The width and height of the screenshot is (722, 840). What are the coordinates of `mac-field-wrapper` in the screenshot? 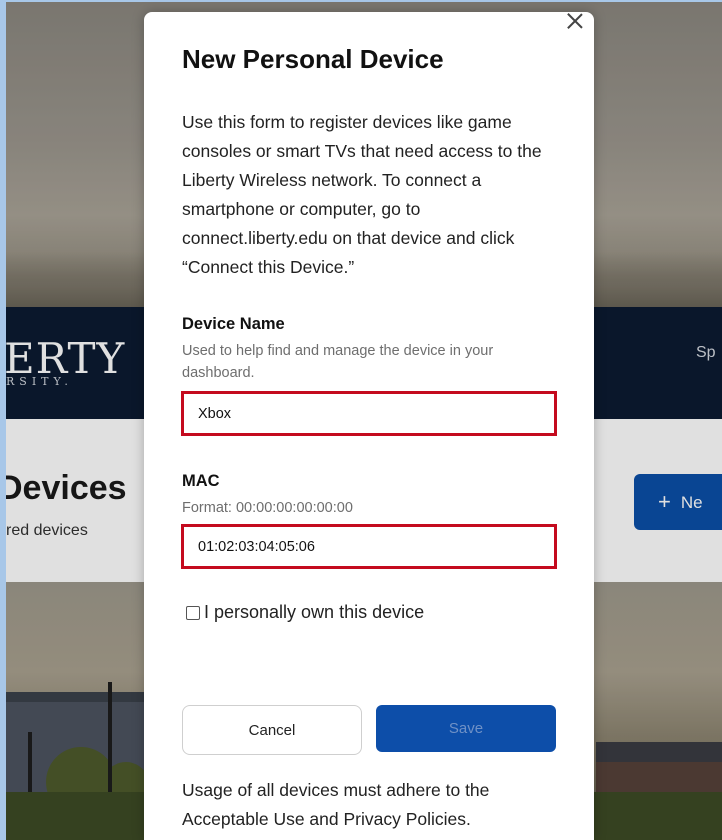 It's located at (369, 546).